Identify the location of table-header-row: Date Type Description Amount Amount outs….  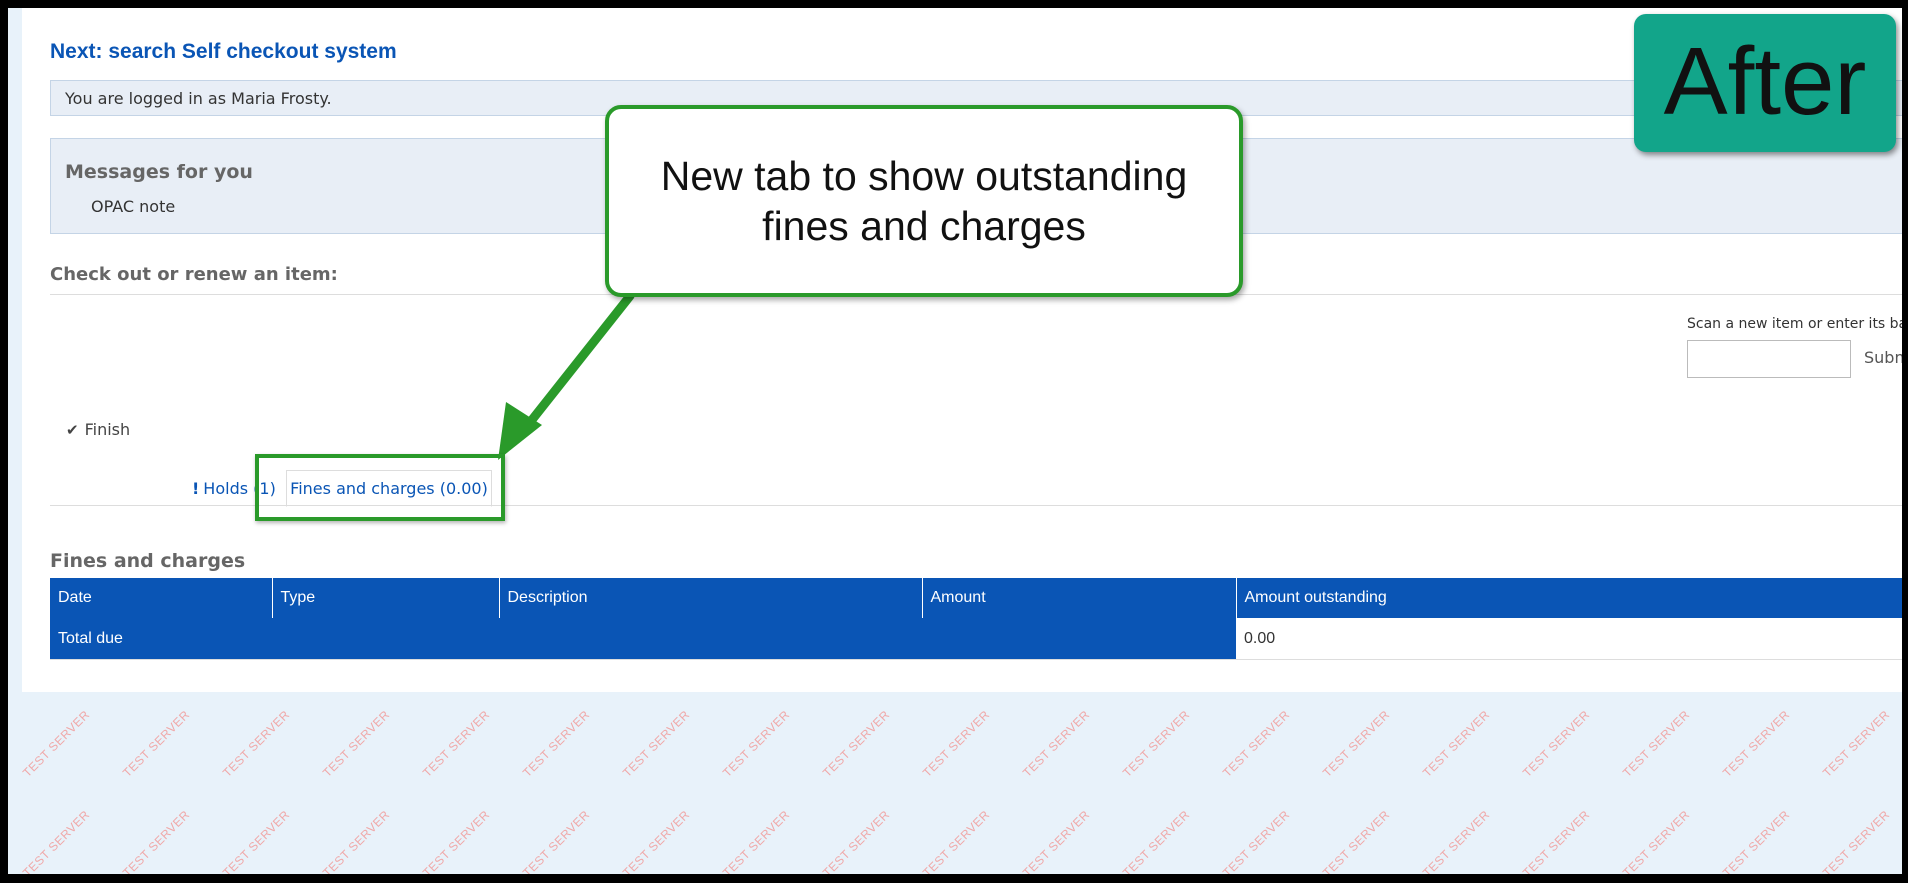
(976, 598).